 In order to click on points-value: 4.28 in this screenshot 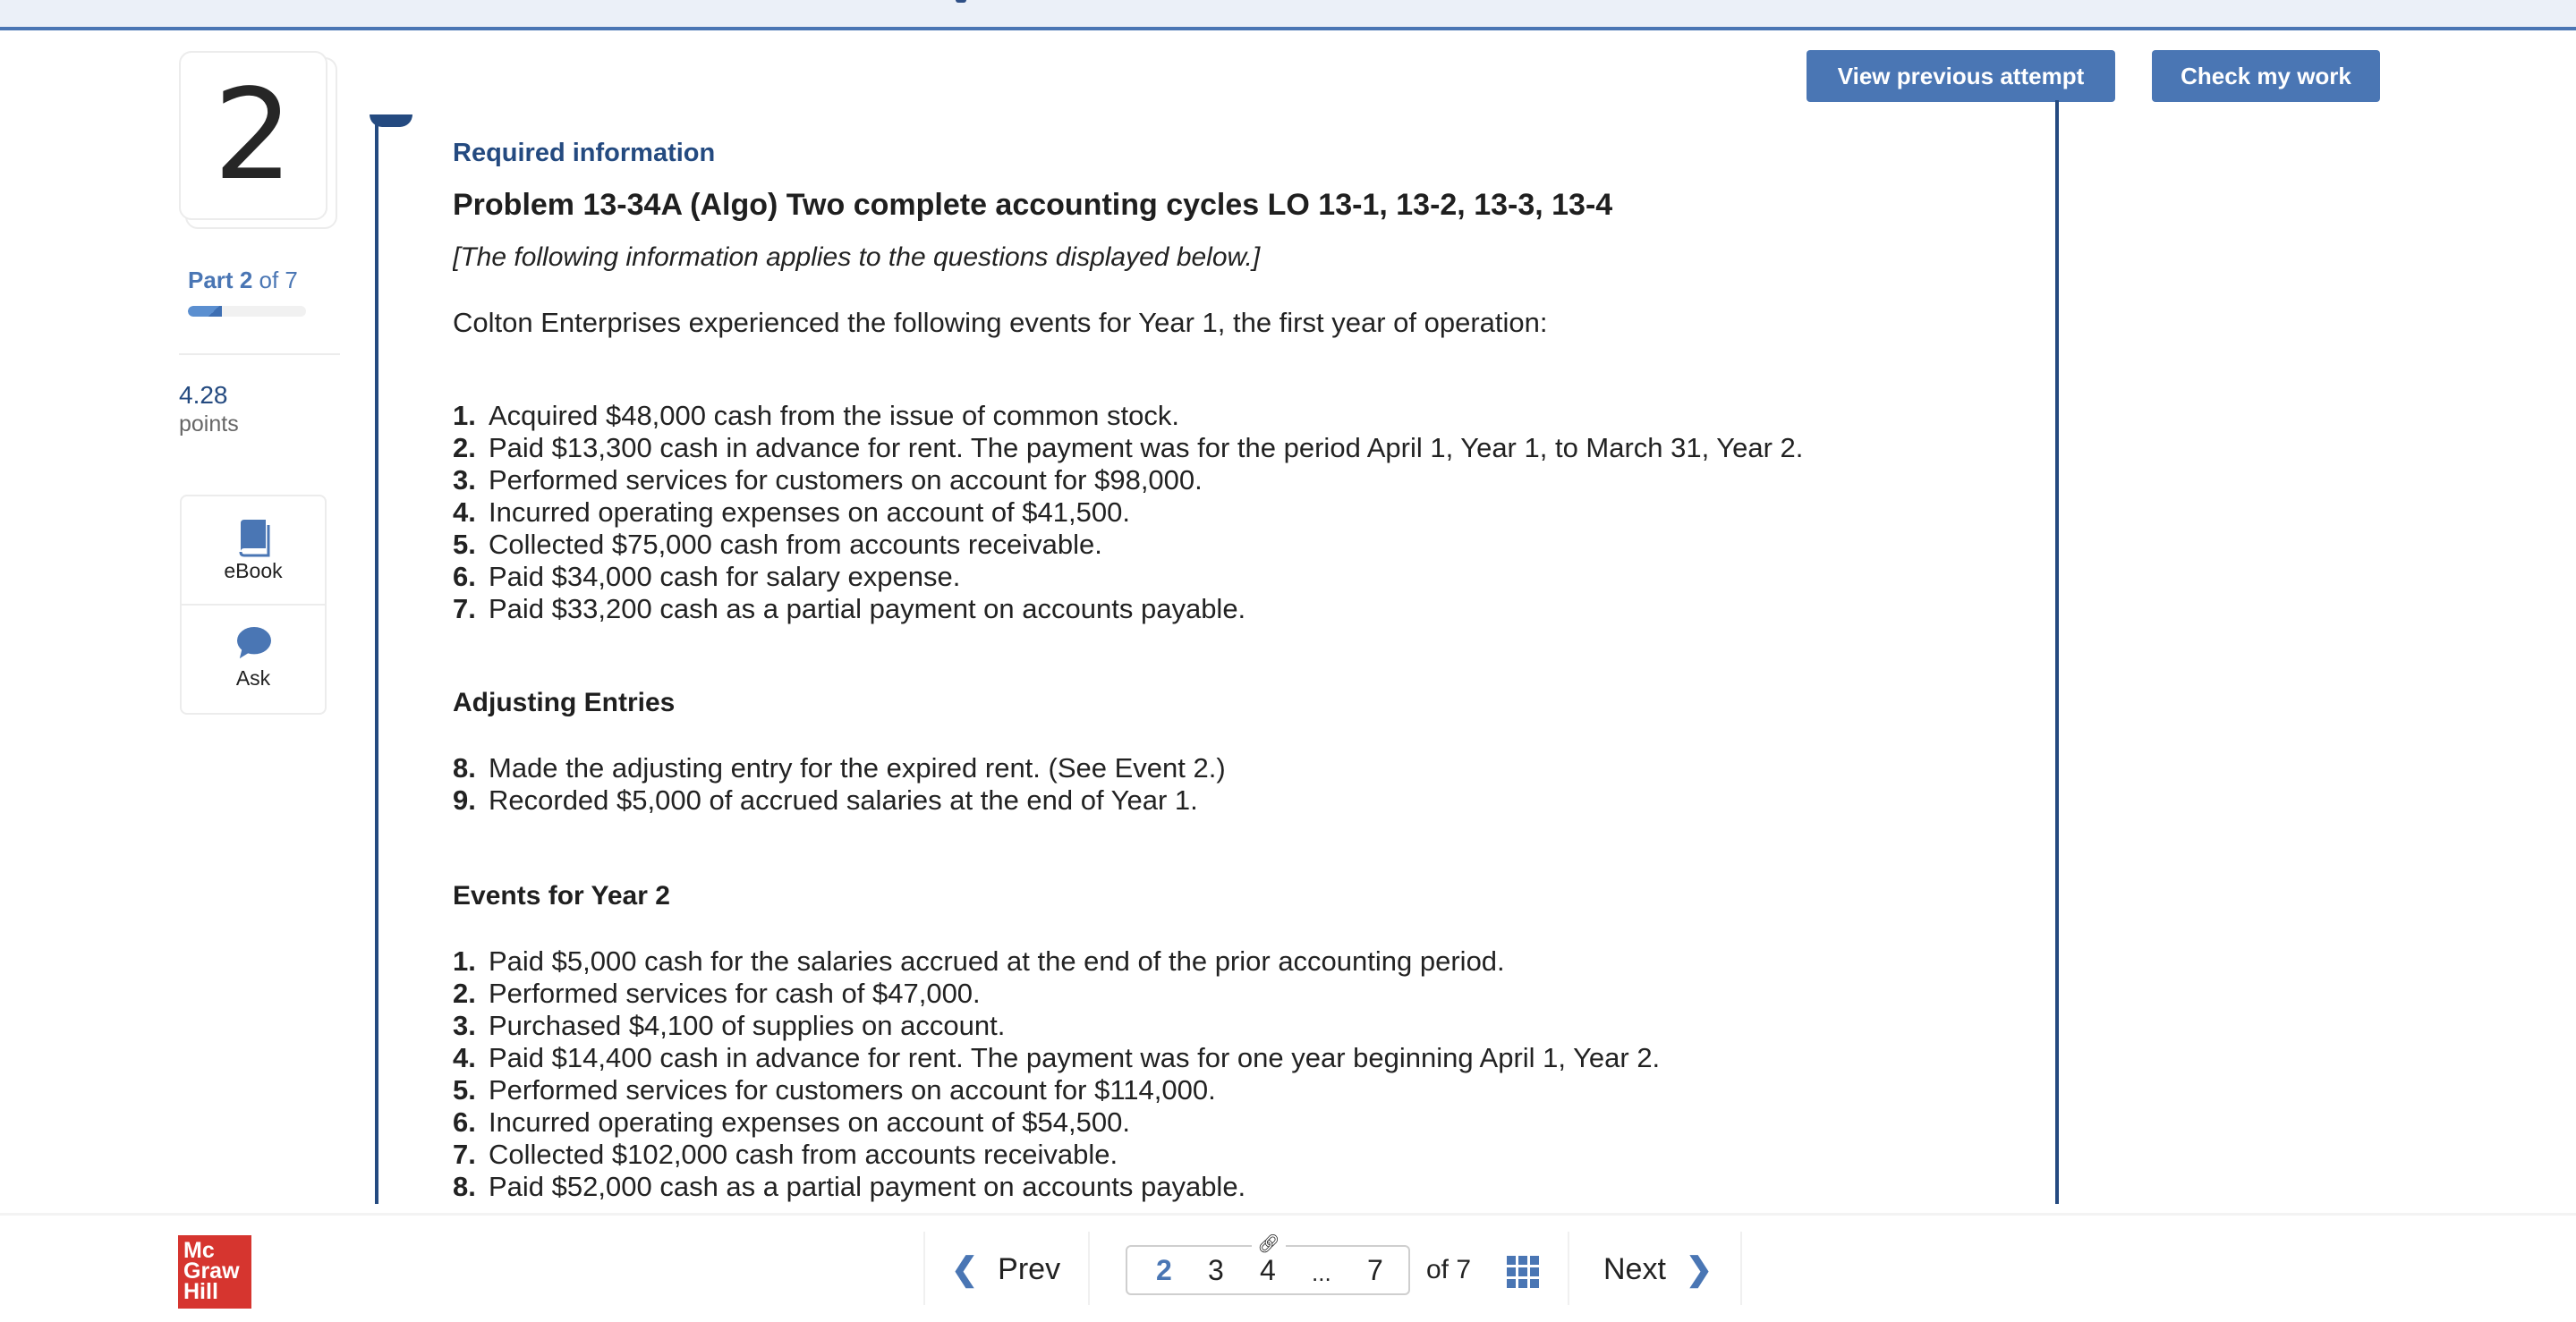, I will do `click(203, 395)`.